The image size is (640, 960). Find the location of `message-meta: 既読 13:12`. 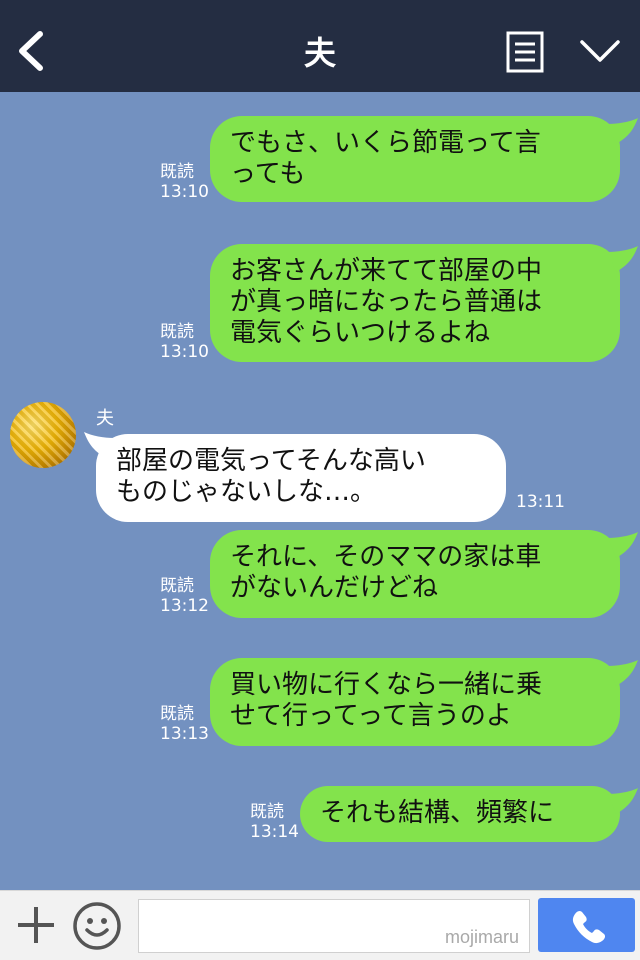

message-meta: 既読 13:12 is located at coordinates (184, 596).